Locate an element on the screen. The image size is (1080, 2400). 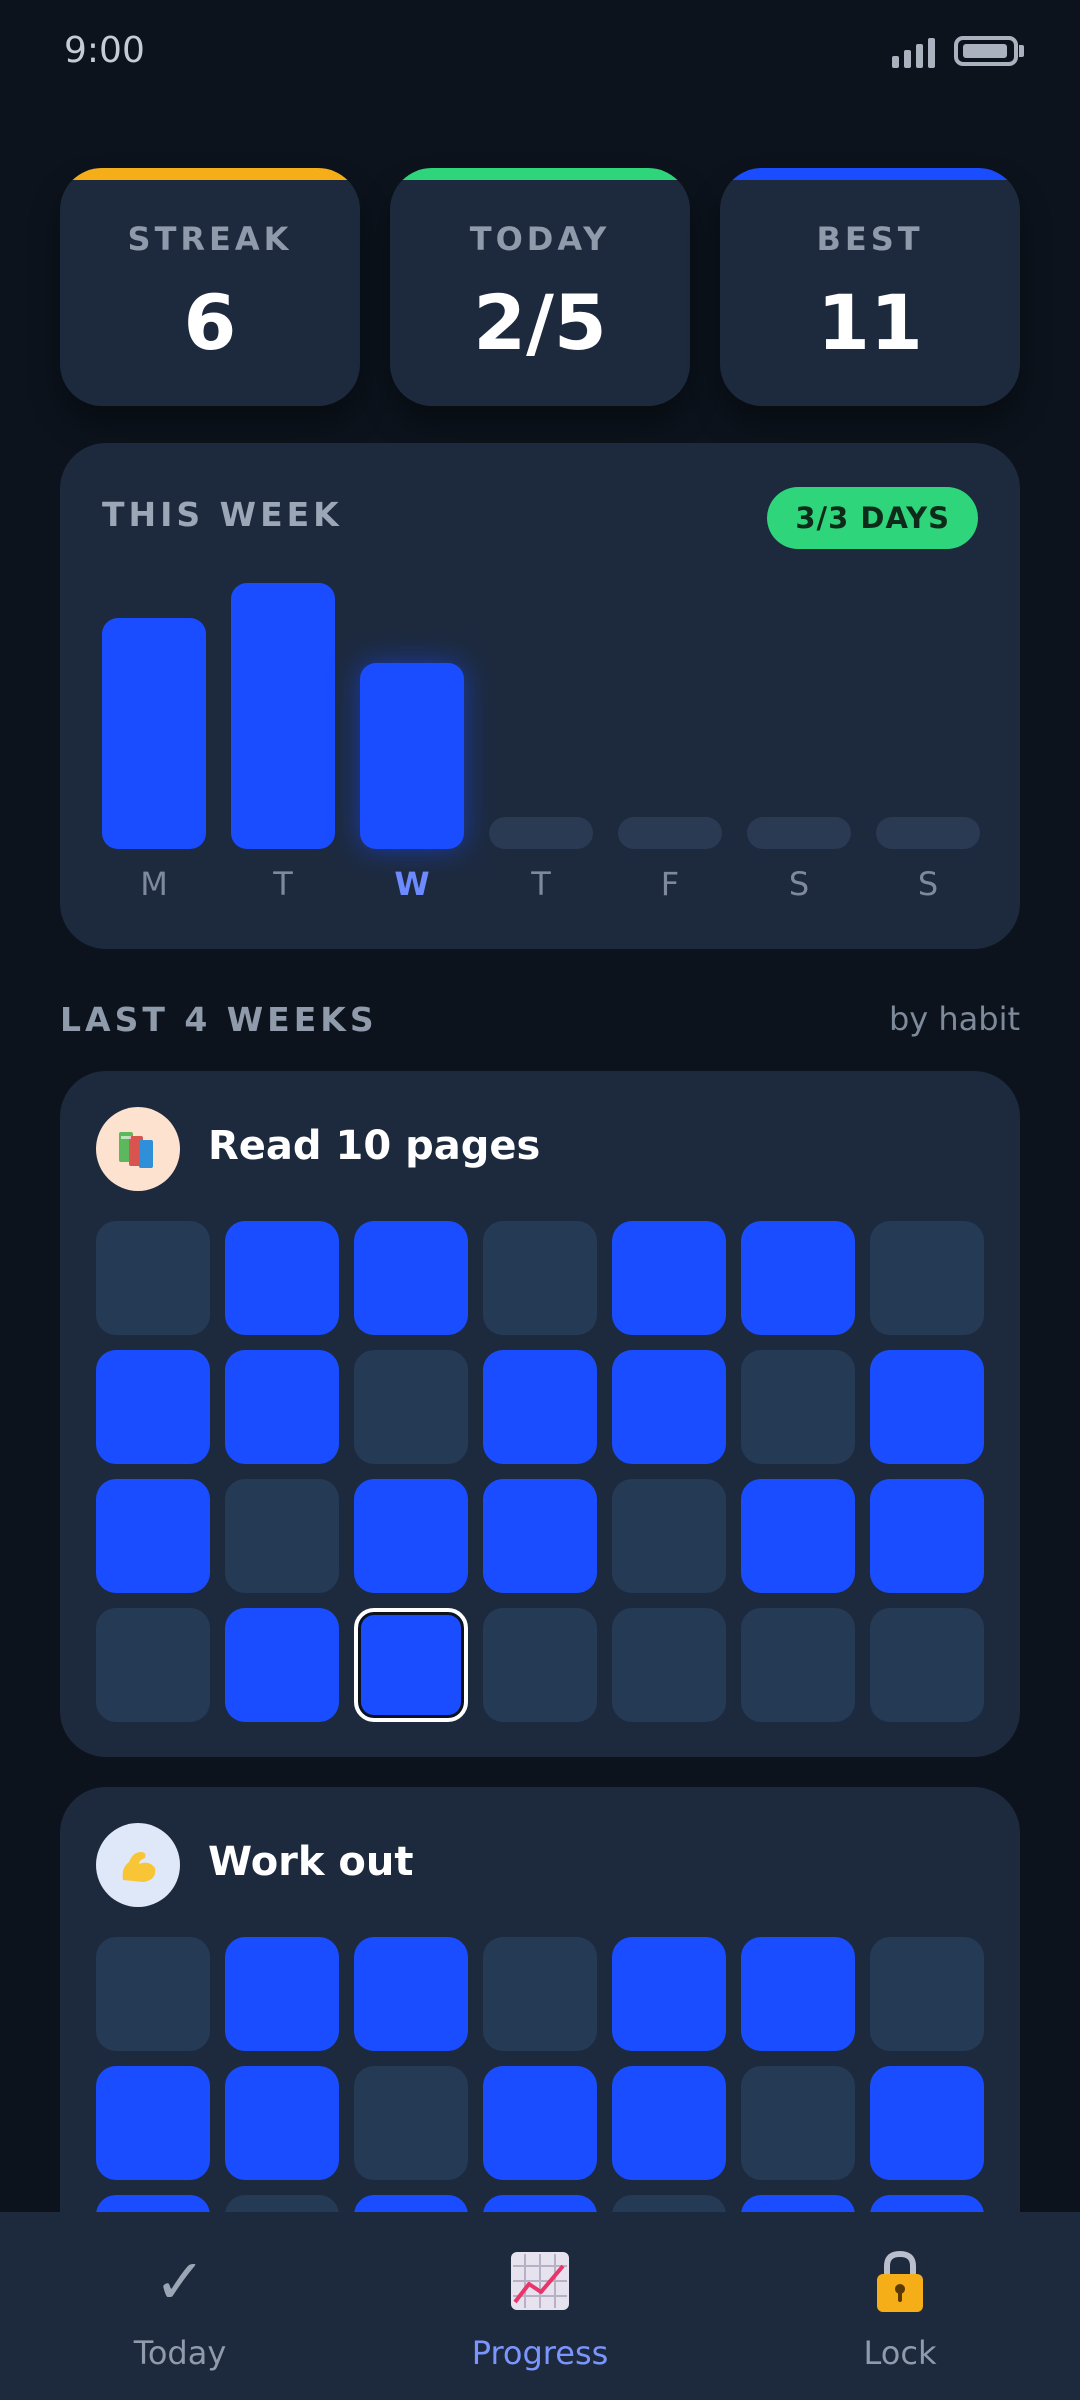
bottom-tab-bar: ✓ Today Progress Lock is located at coordinates (540, 2306).